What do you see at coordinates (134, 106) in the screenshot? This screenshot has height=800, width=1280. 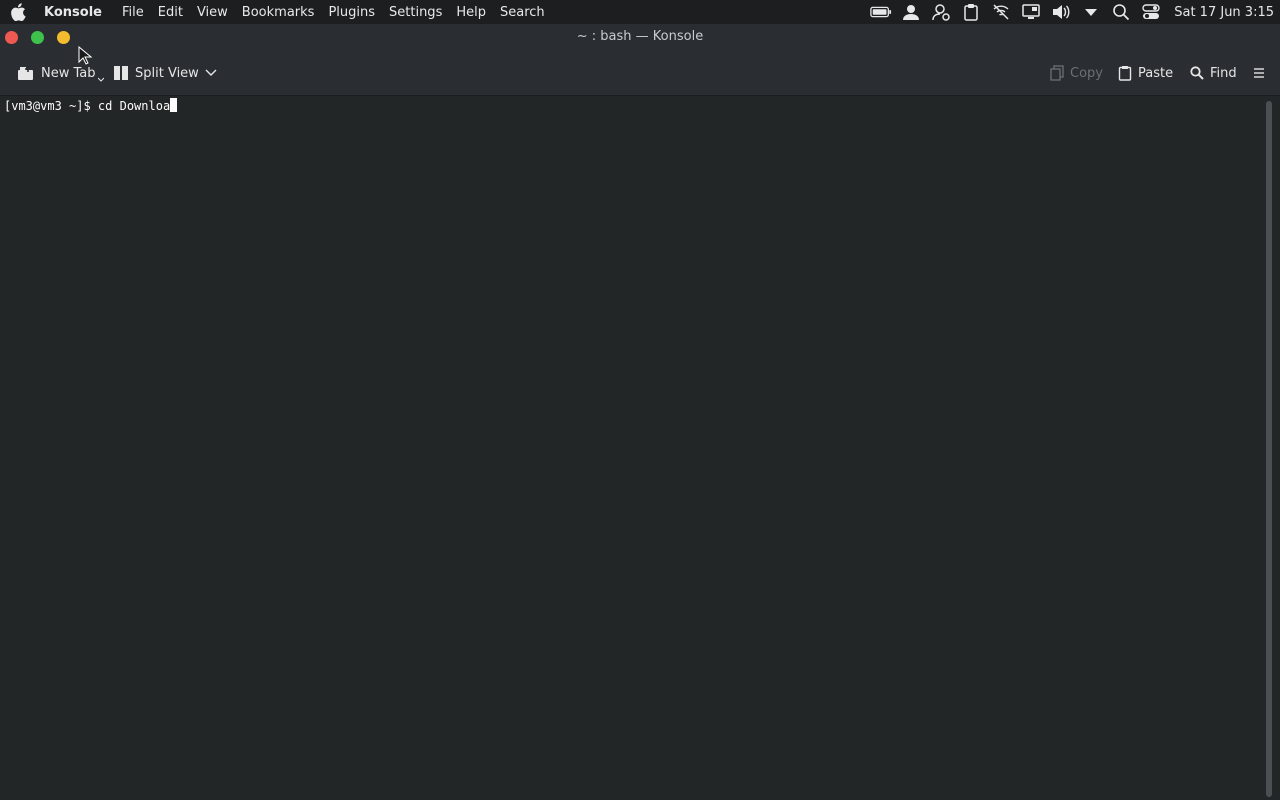 I see `command-input: cd Downloa` at bounding box center [134, 106].